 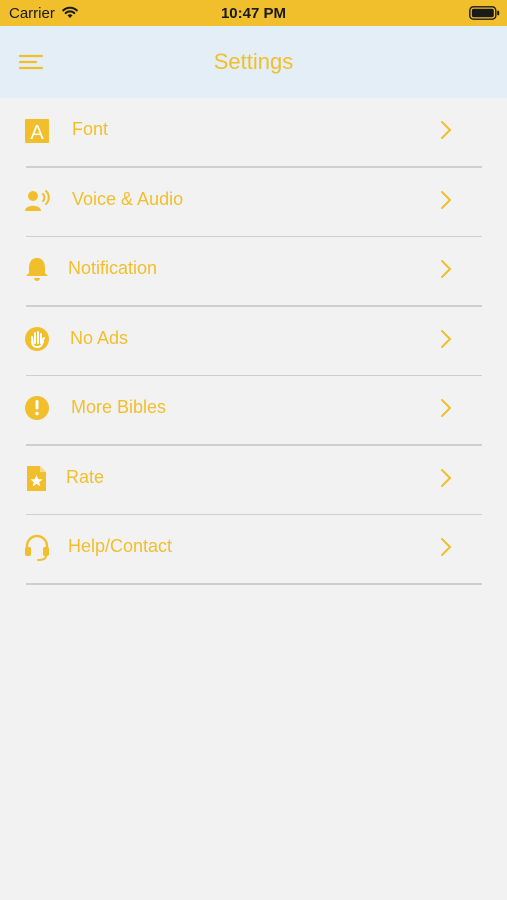 What do you see at coordinates (37, 200) in the screenshot?
I see `voice-speaker-icon` at bounding box center [37, 200].